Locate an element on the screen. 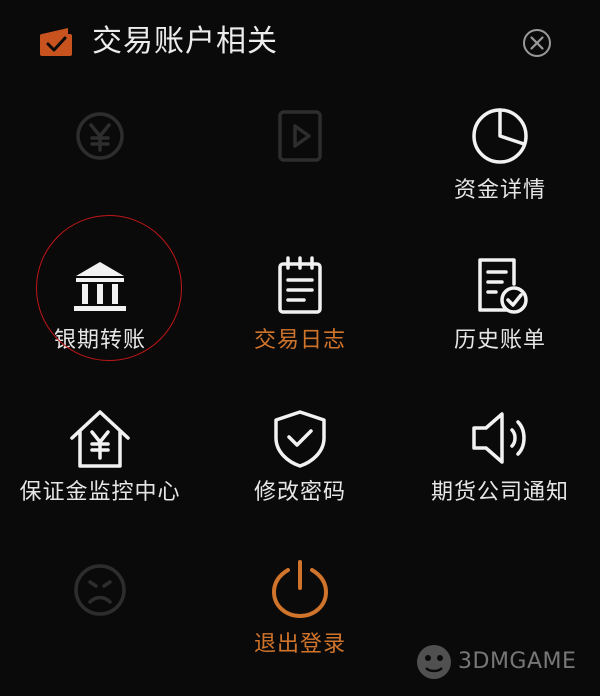 This screenshot has height=696, width=600. menu-item-label: 历史账单 is located at coordinates (499, 340).